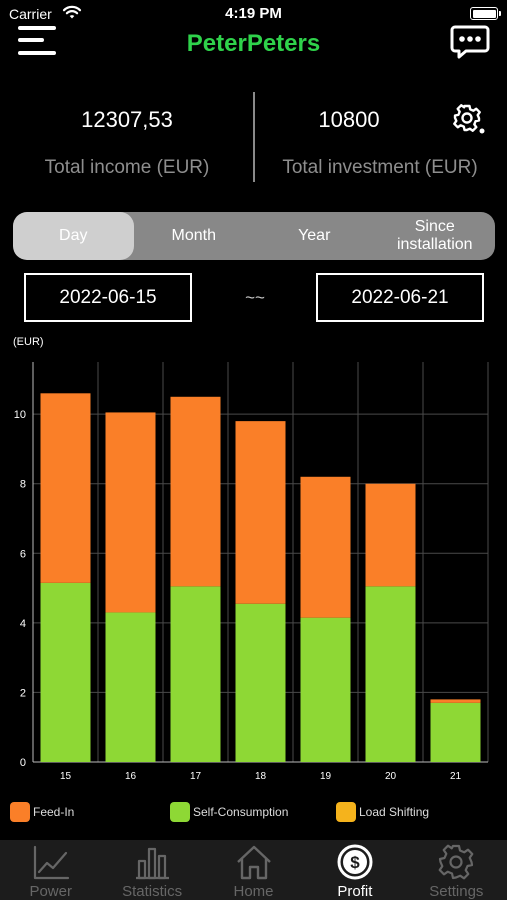  What do you see at coordinates (20, 415) in the screenshot?
I see `y-tick-label: 10` at bounding box center [20, 415].